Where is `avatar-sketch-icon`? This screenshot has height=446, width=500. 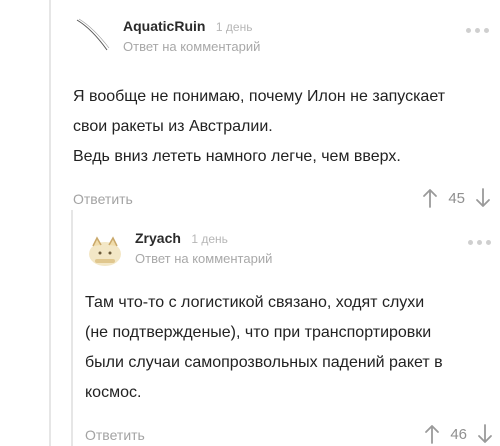 avatar-sketch-icon is located at coordinates (93, 36).